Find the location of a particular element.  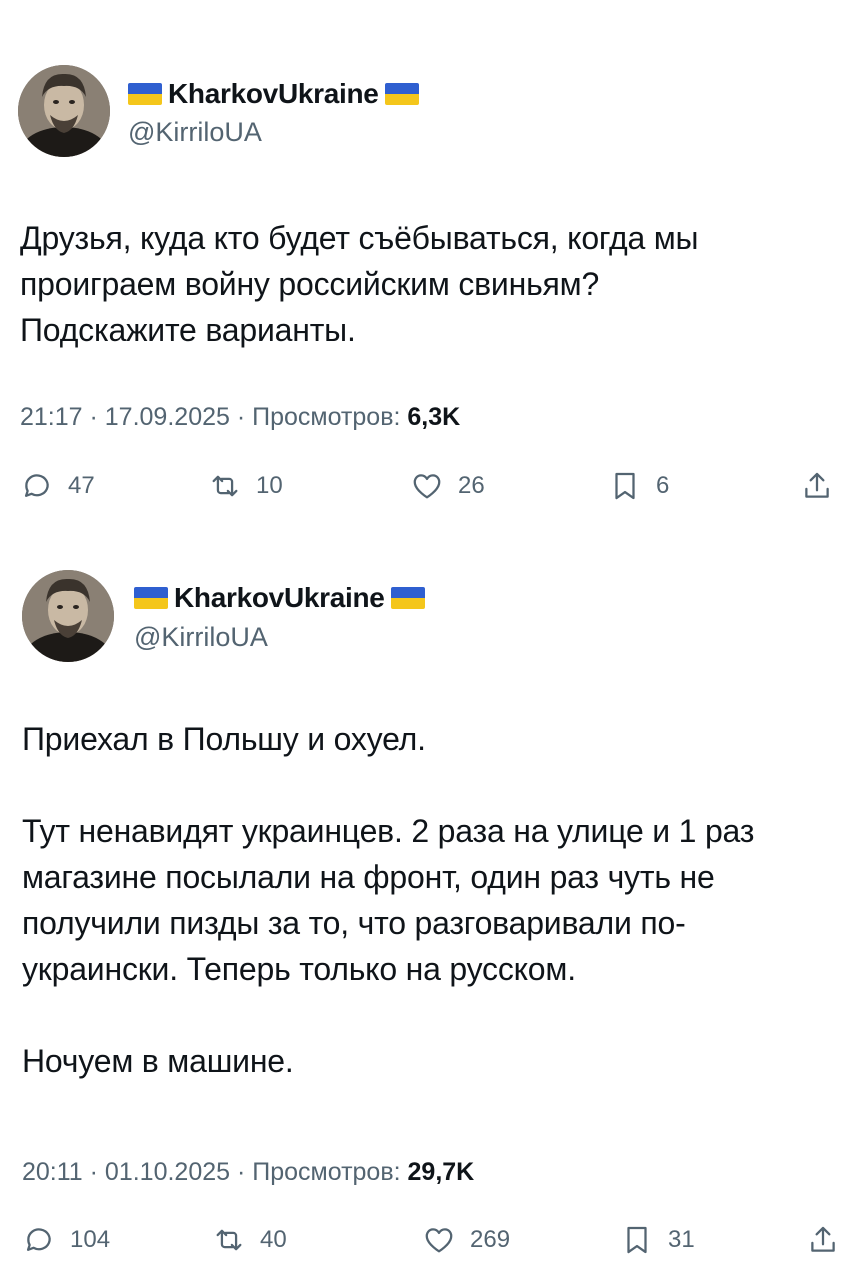

reply-button: 47 is located at coordinates (57, 486).